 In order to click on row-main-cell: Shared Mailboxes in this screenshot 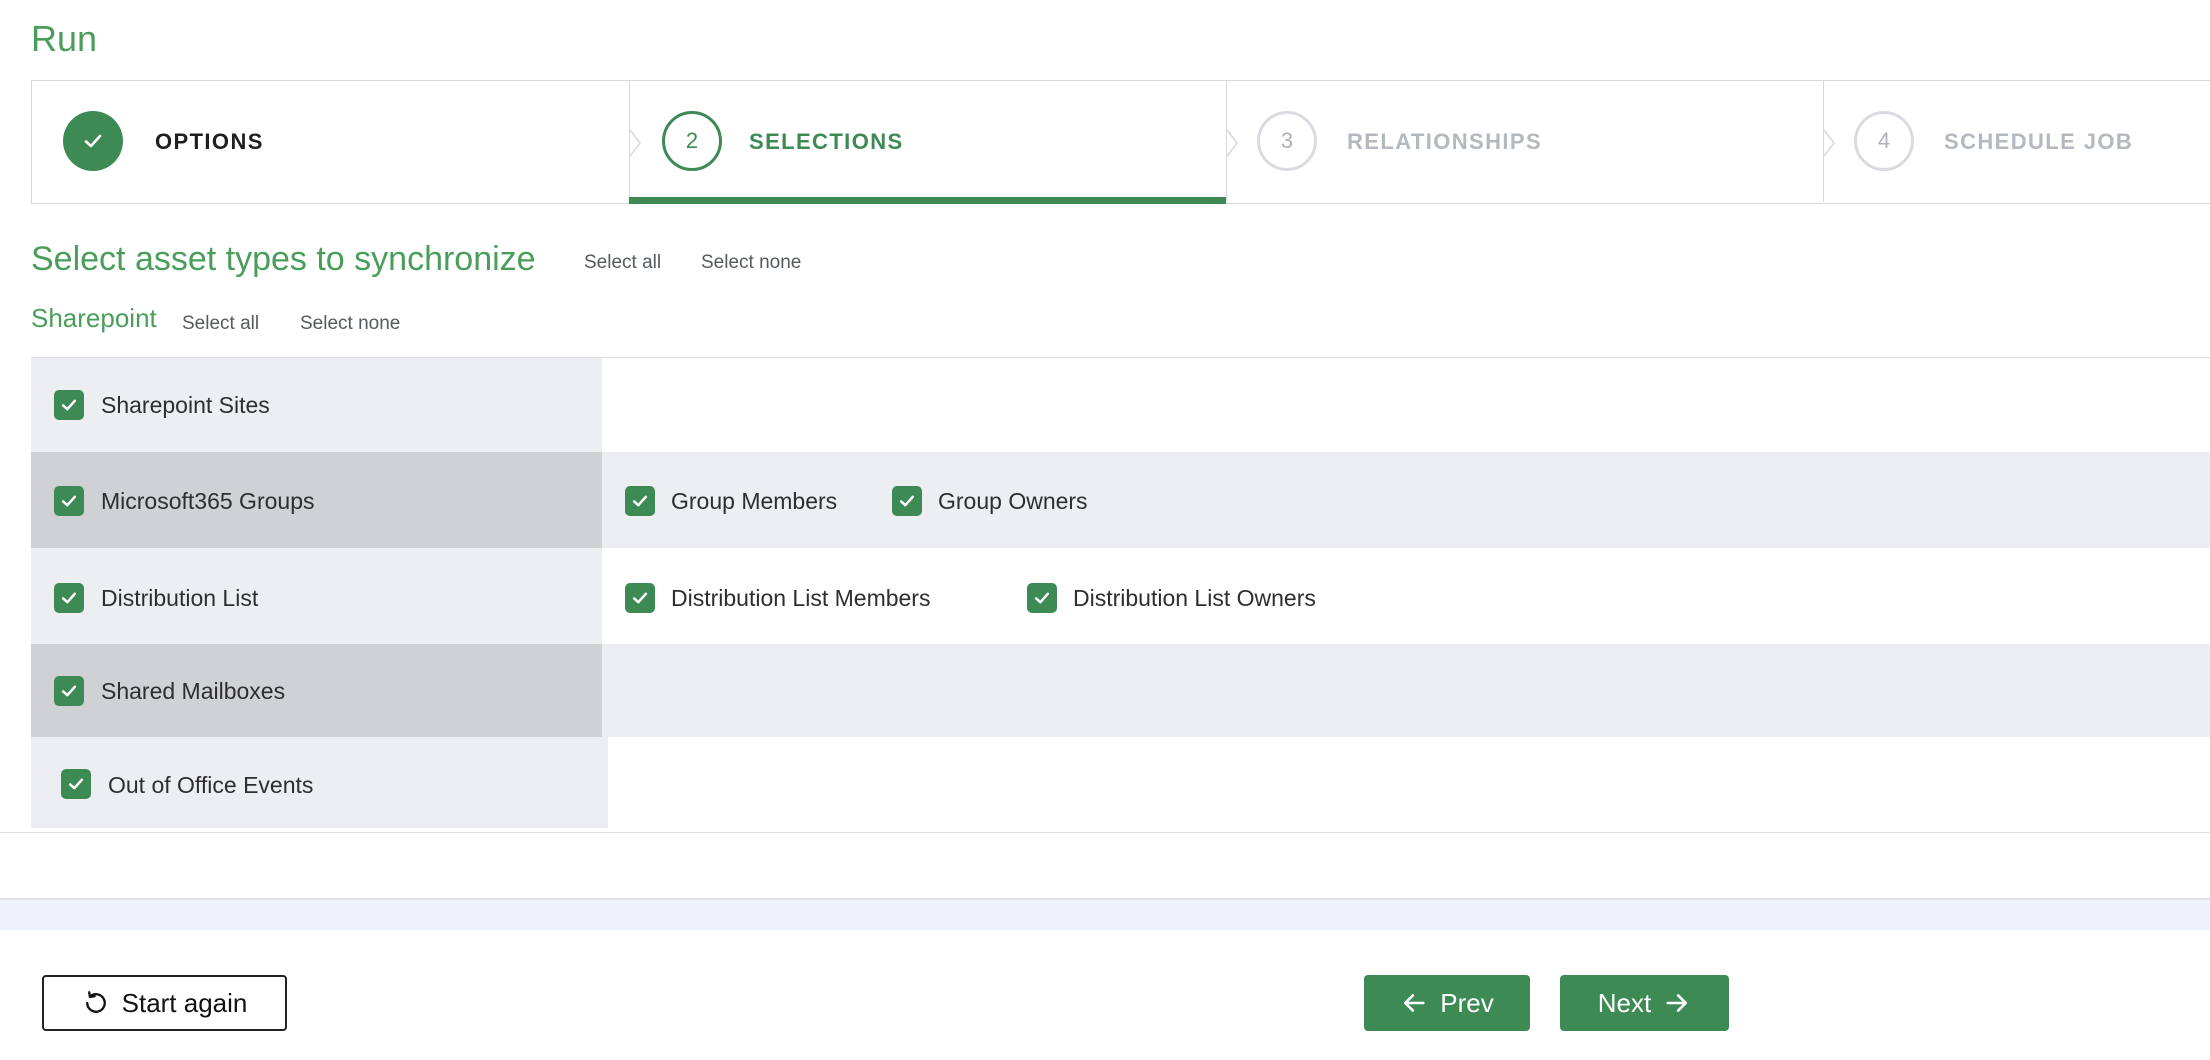, I will do `click(316, 690)`.